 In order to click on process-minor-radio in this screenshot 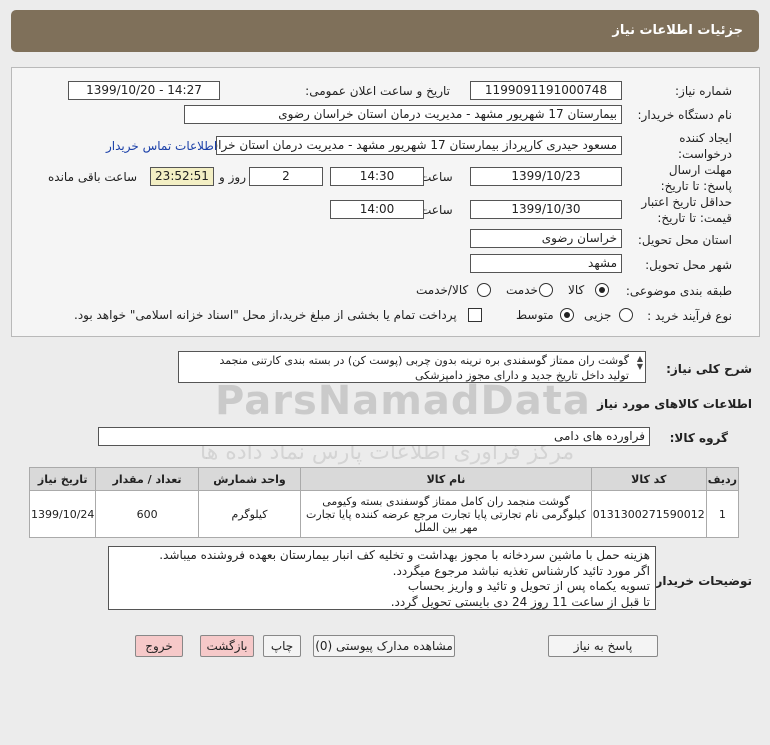, I will do `click(626, 315)`.